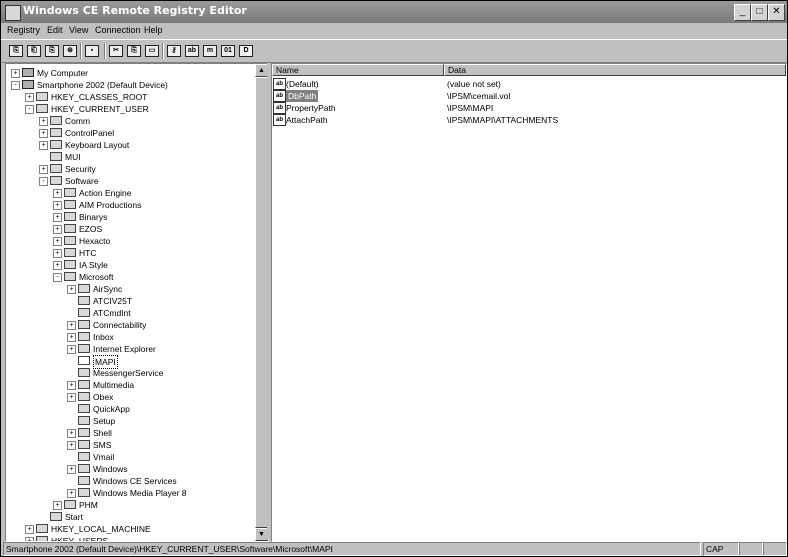 The image size is (788, 557). What do you see at coordinates (78, 30) in the screenshot?
I see `menu-view: View` at bounding box center [78, 30].